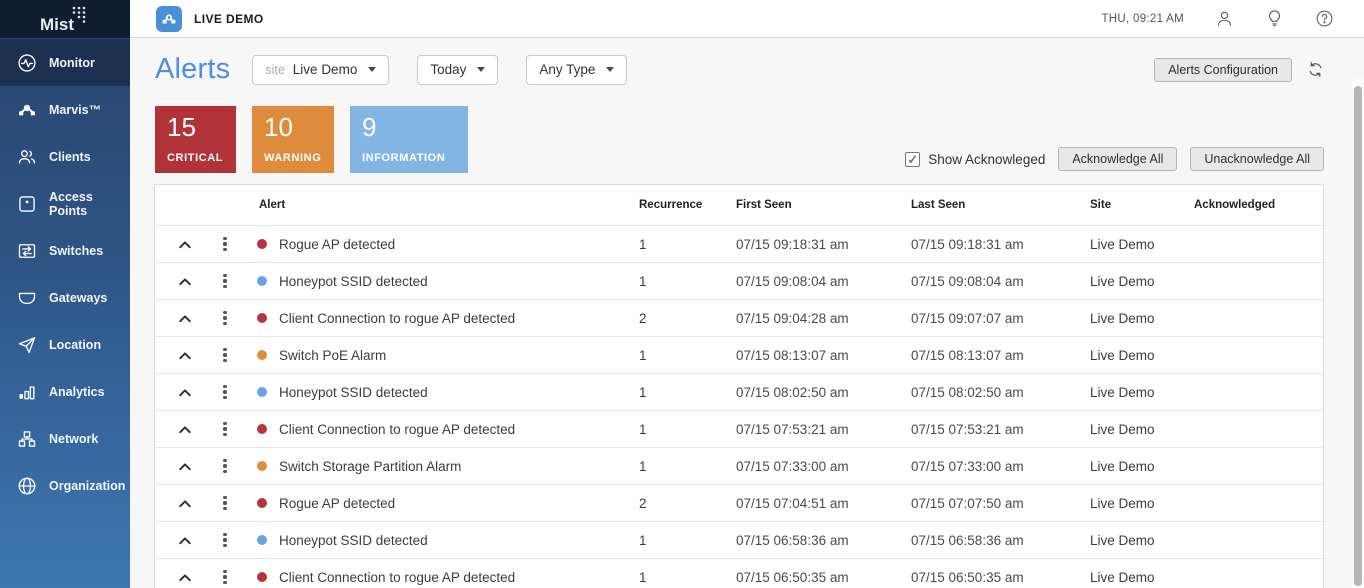 This screenshot has height=588, width=1364. Describe the element at coordinates (1274, 18) in the screenshot. I see `lightbulb-icon` at that location.